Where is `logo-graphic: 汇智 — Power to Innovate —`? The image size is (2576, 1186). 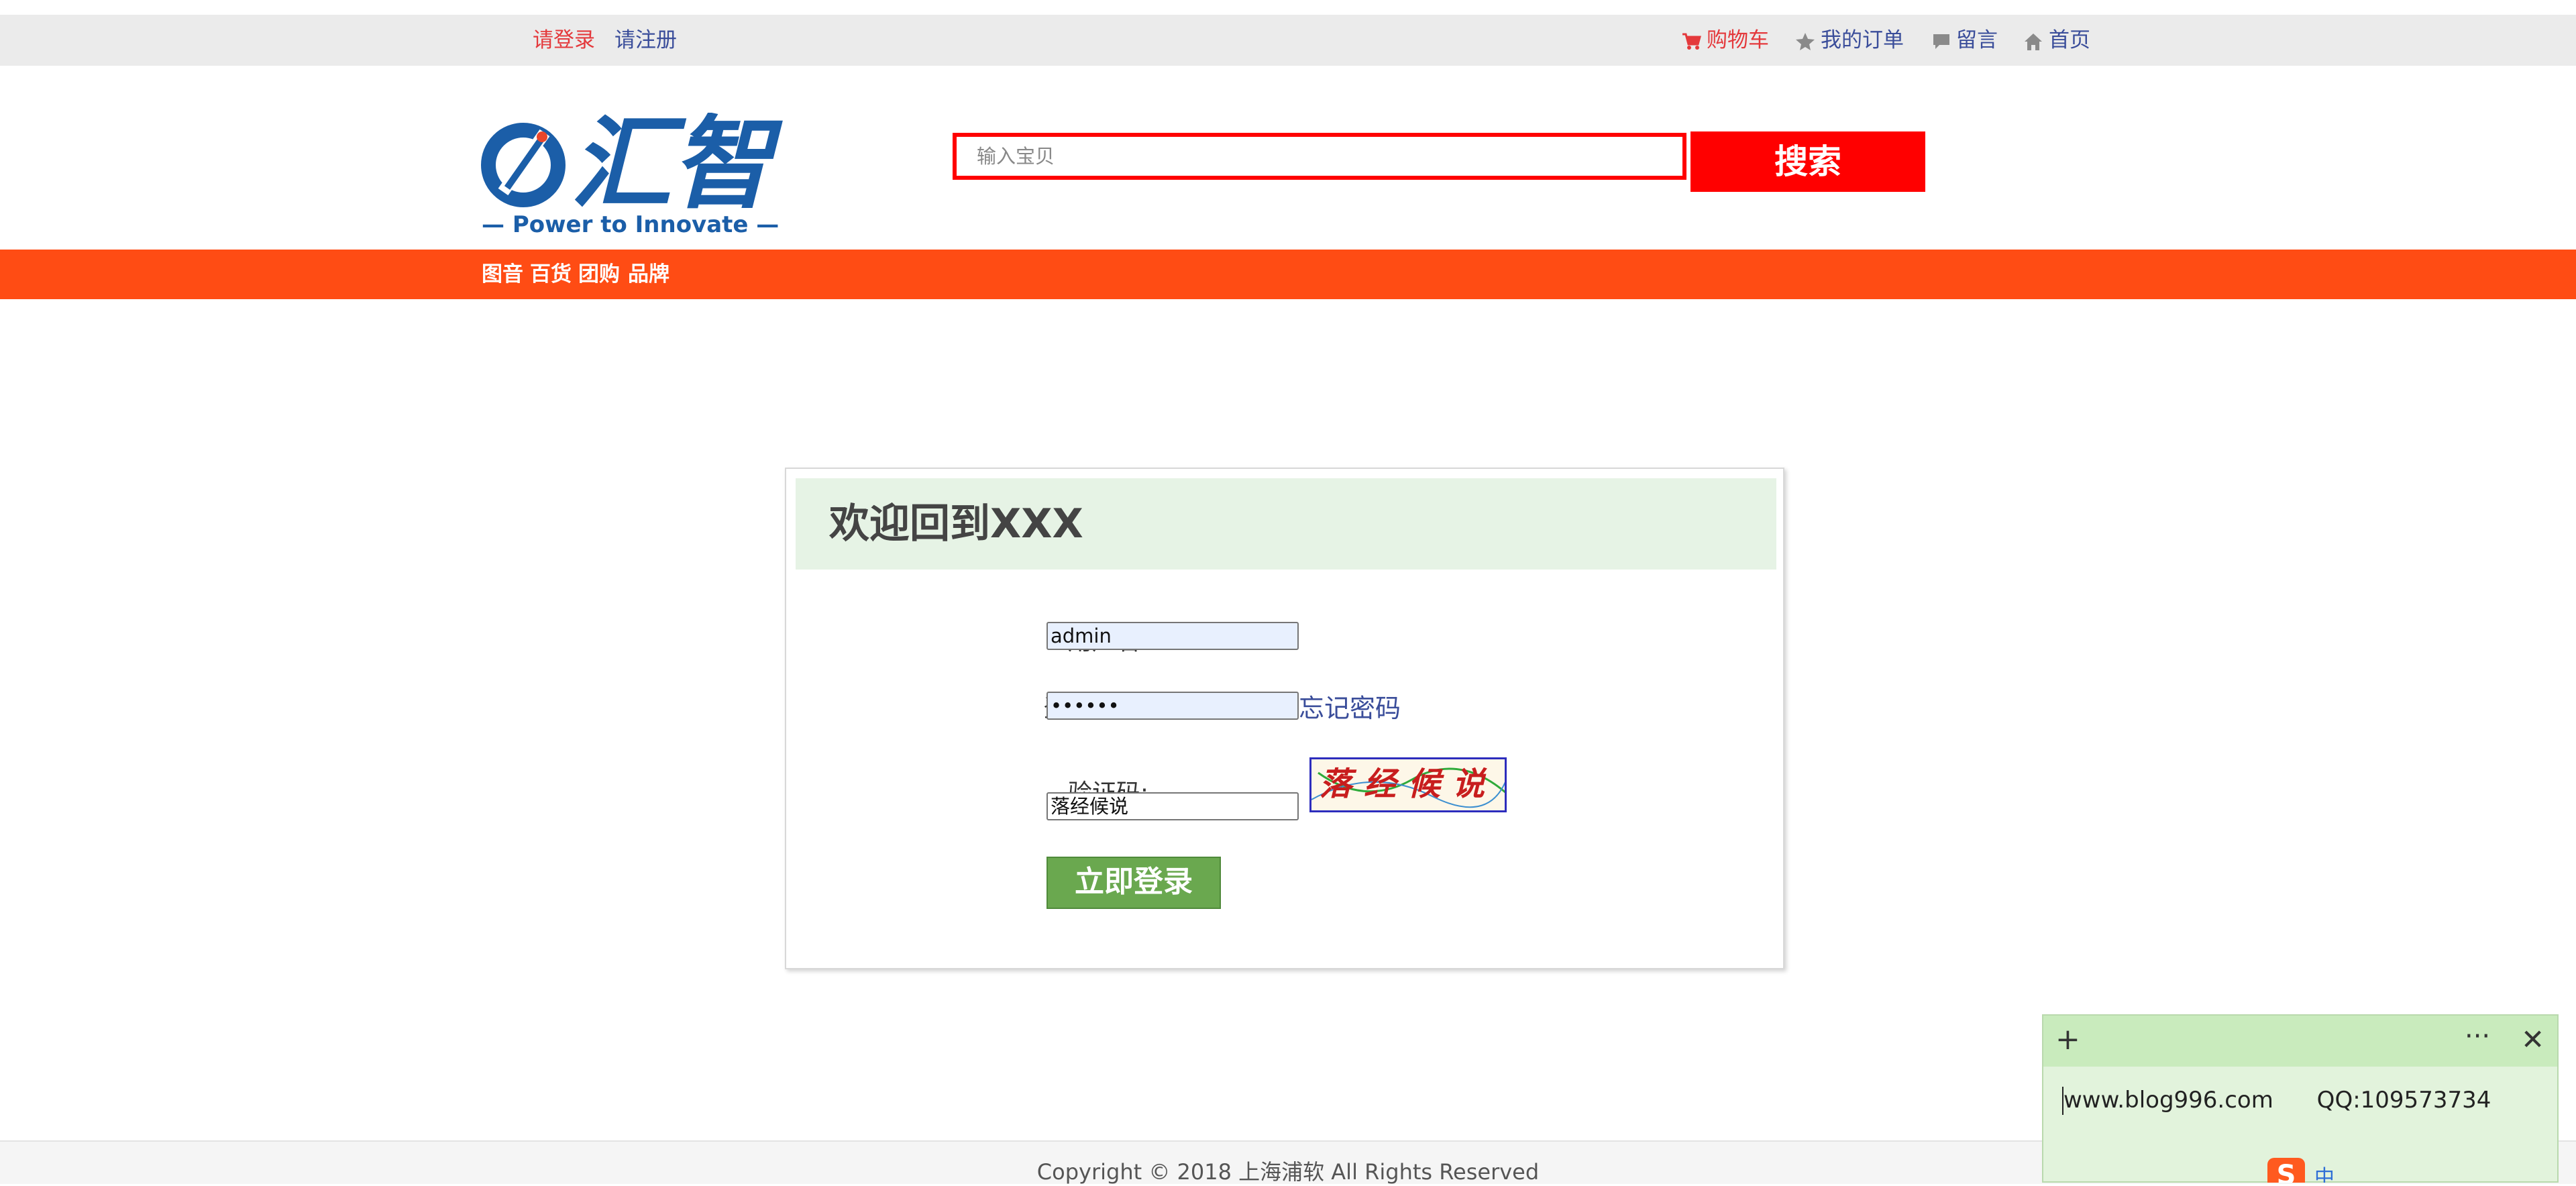 logo-graphic: 汇智 — Power to Innovate — is located at coordinates (632, 172).